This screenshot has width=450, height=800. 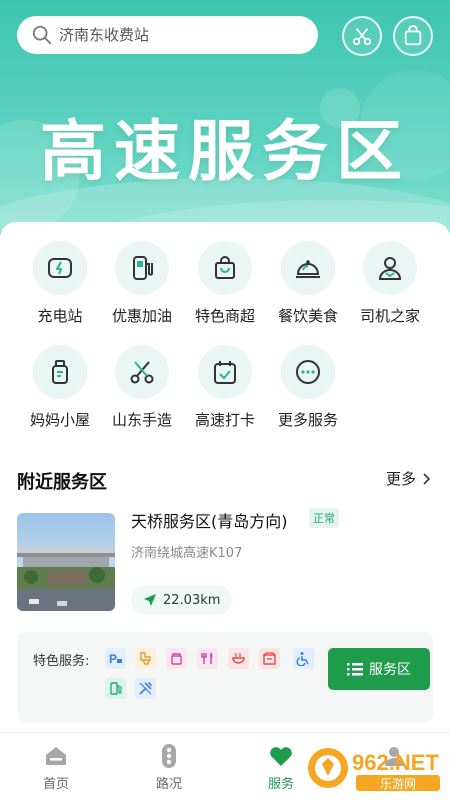 What do you see at coordinates (176, 658) in the screenshot?
I see `store-icon` at bounding box center [176, 658].